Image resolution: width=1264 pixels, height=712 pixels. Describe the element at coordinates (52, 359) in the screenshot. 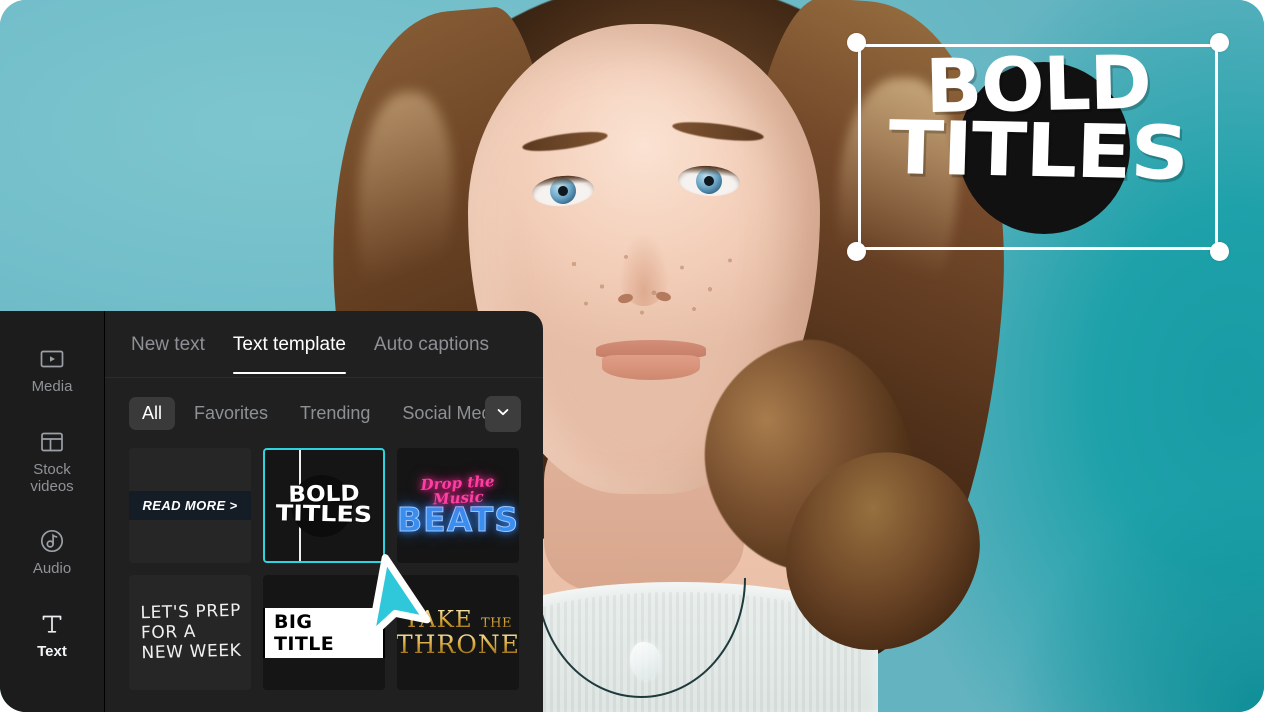

I see `media-icon` at that location.